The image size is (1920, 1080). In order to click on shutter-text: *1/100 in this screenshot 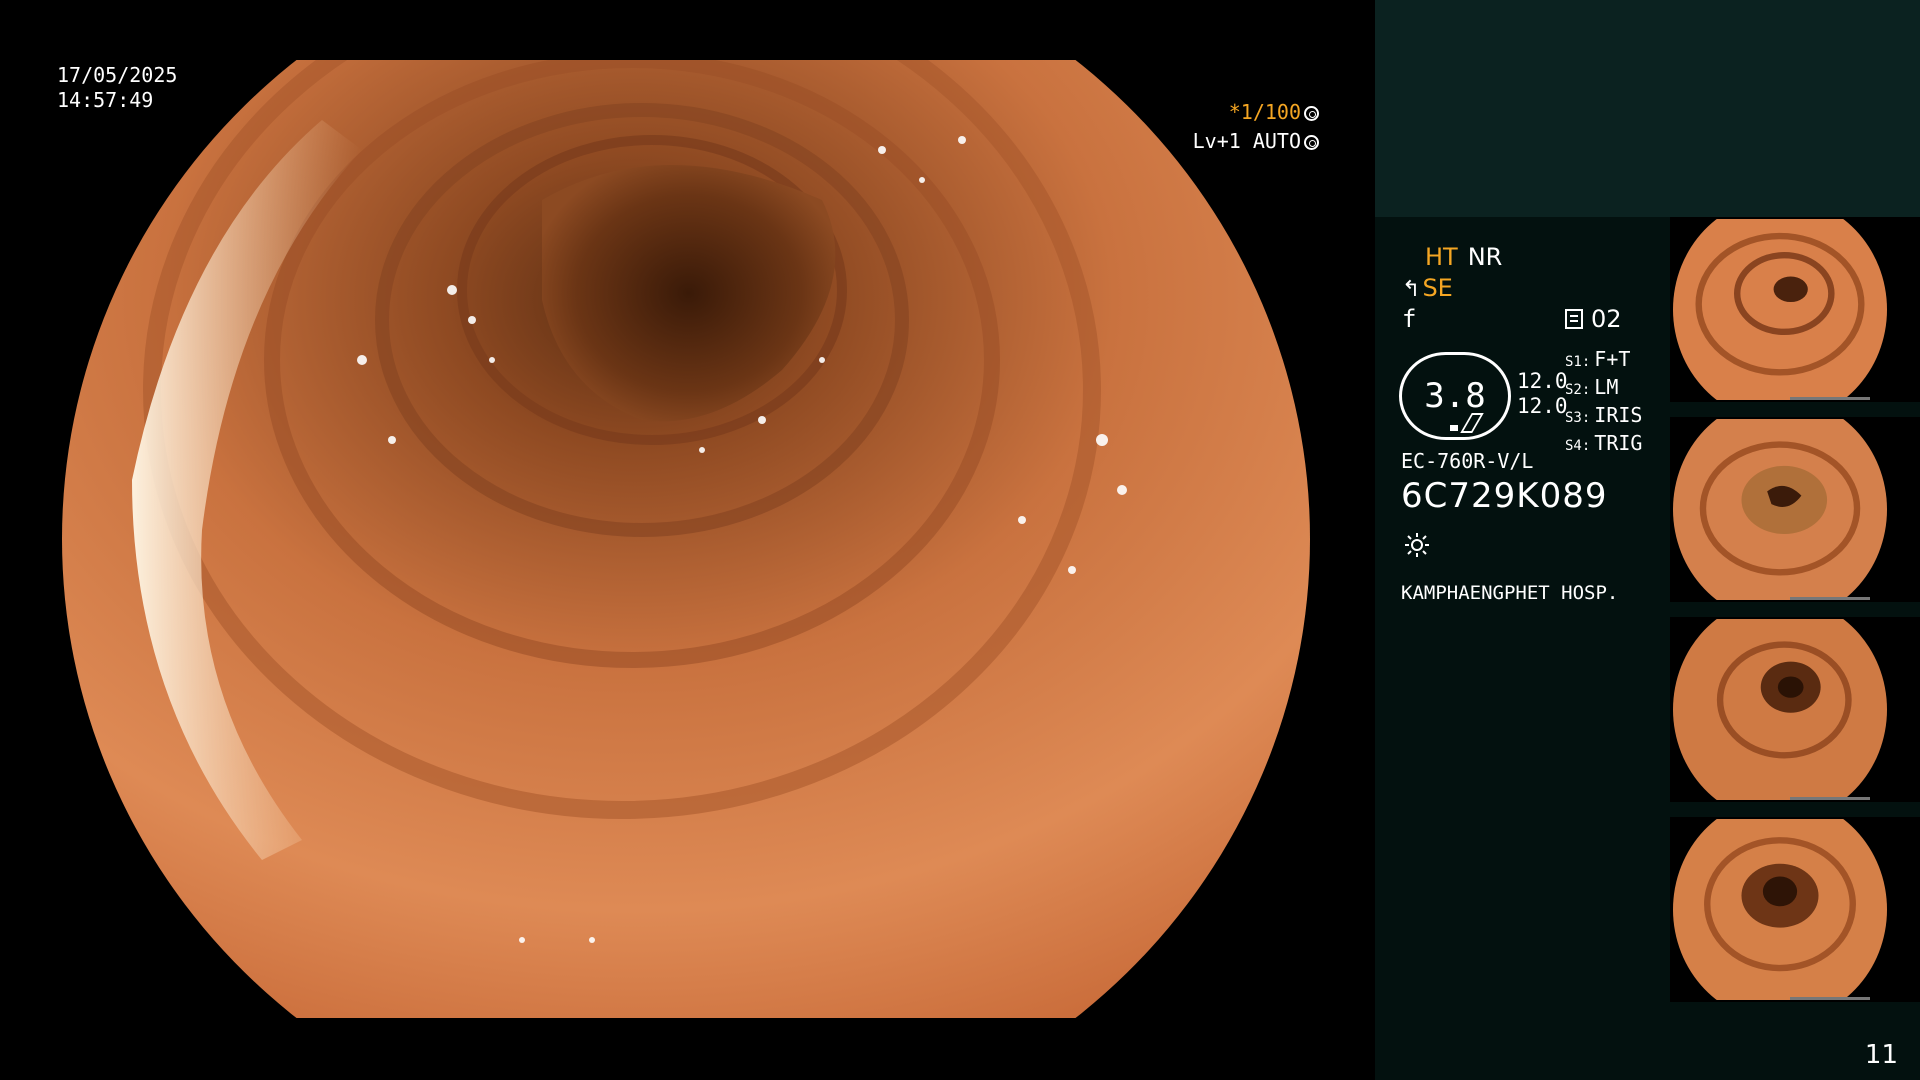, I will do `click(1264, 112)`.